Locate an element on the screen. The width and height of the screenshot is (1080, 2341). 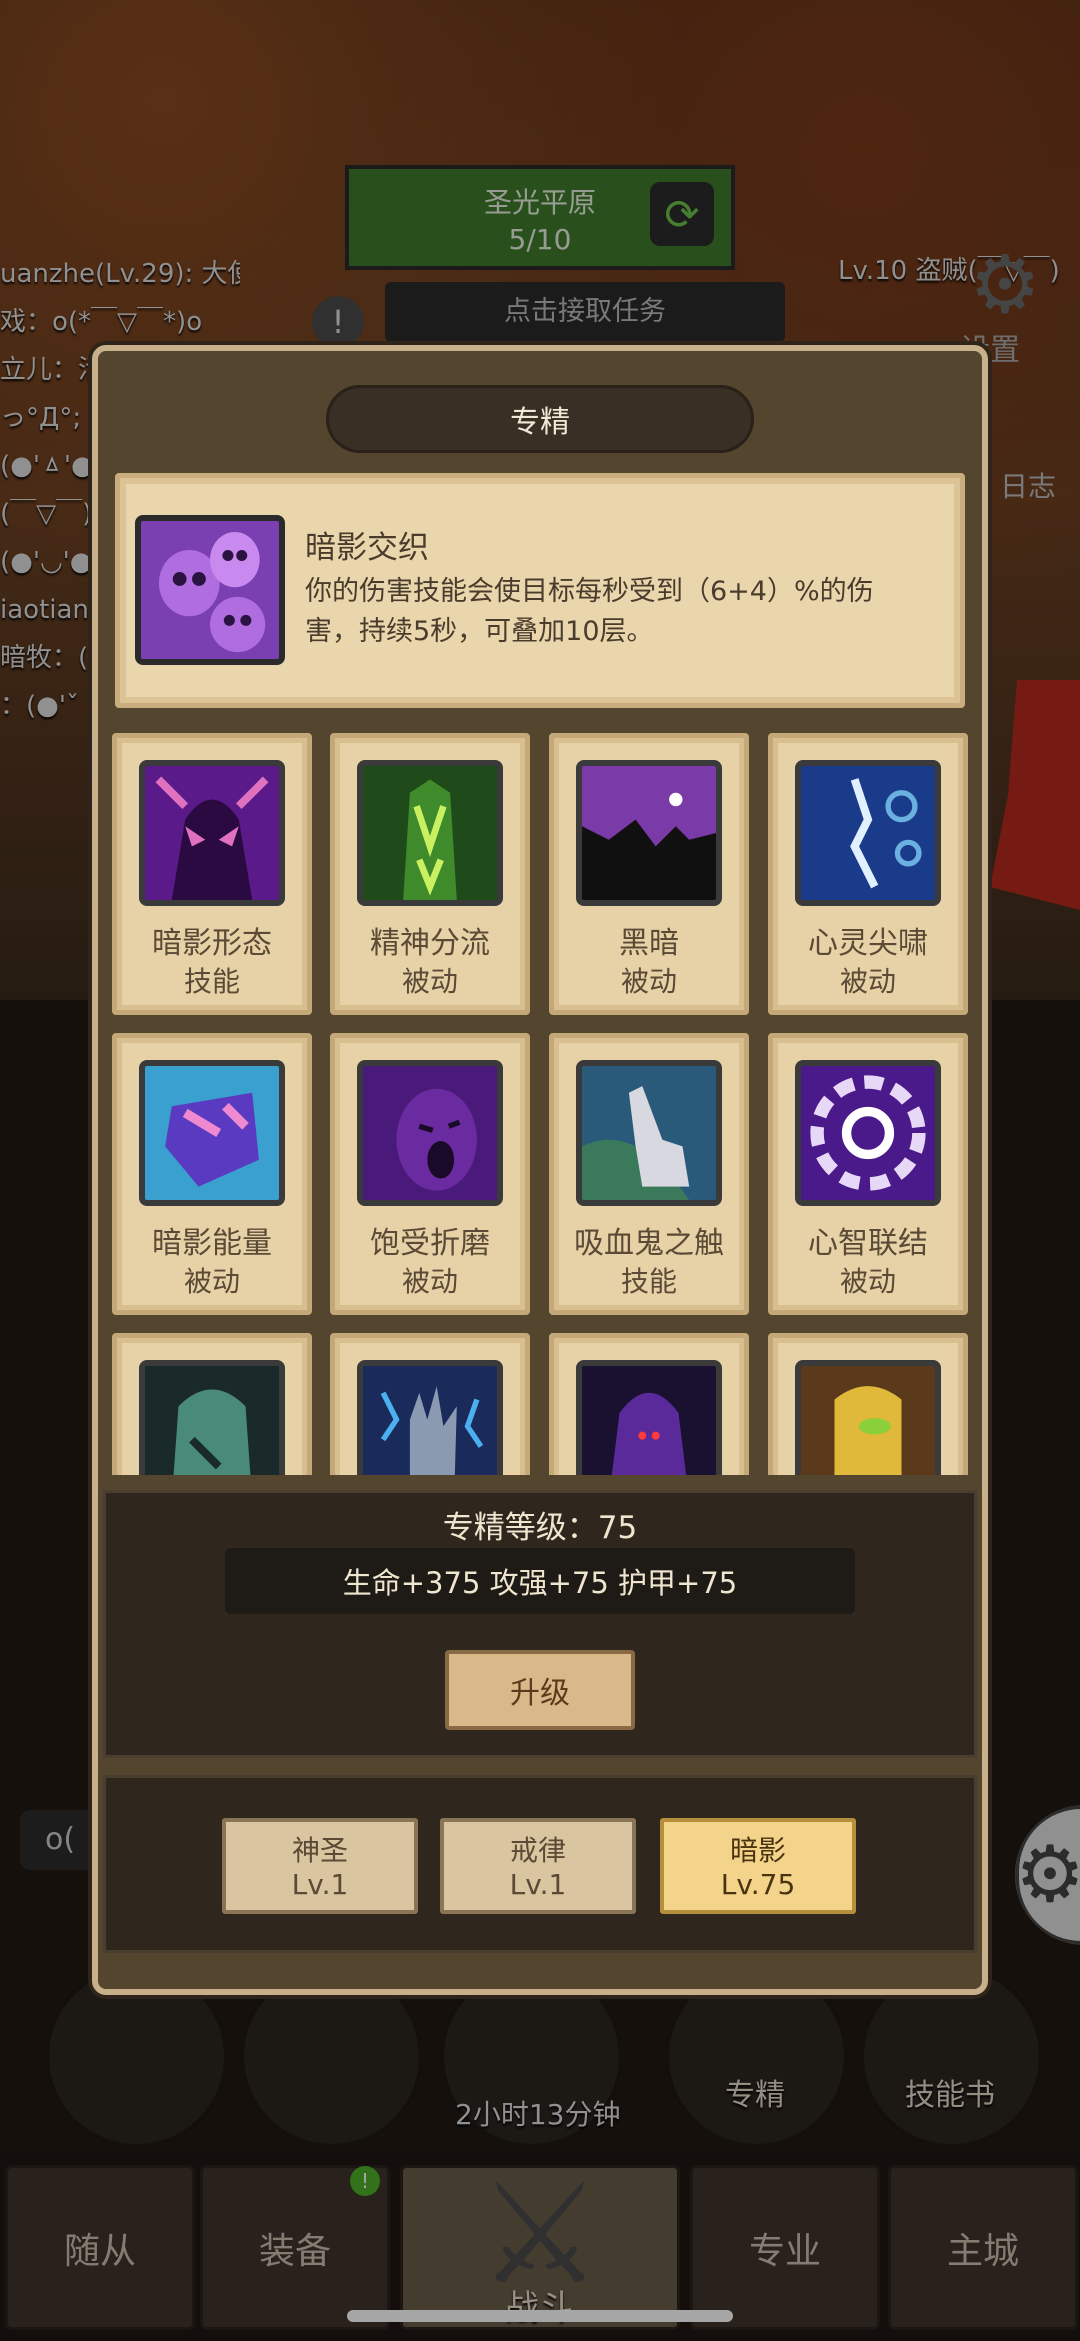
stats-bonus-bar: 生命+375 攻强+75 护甲+75 is located at coordinates (540, 1581).